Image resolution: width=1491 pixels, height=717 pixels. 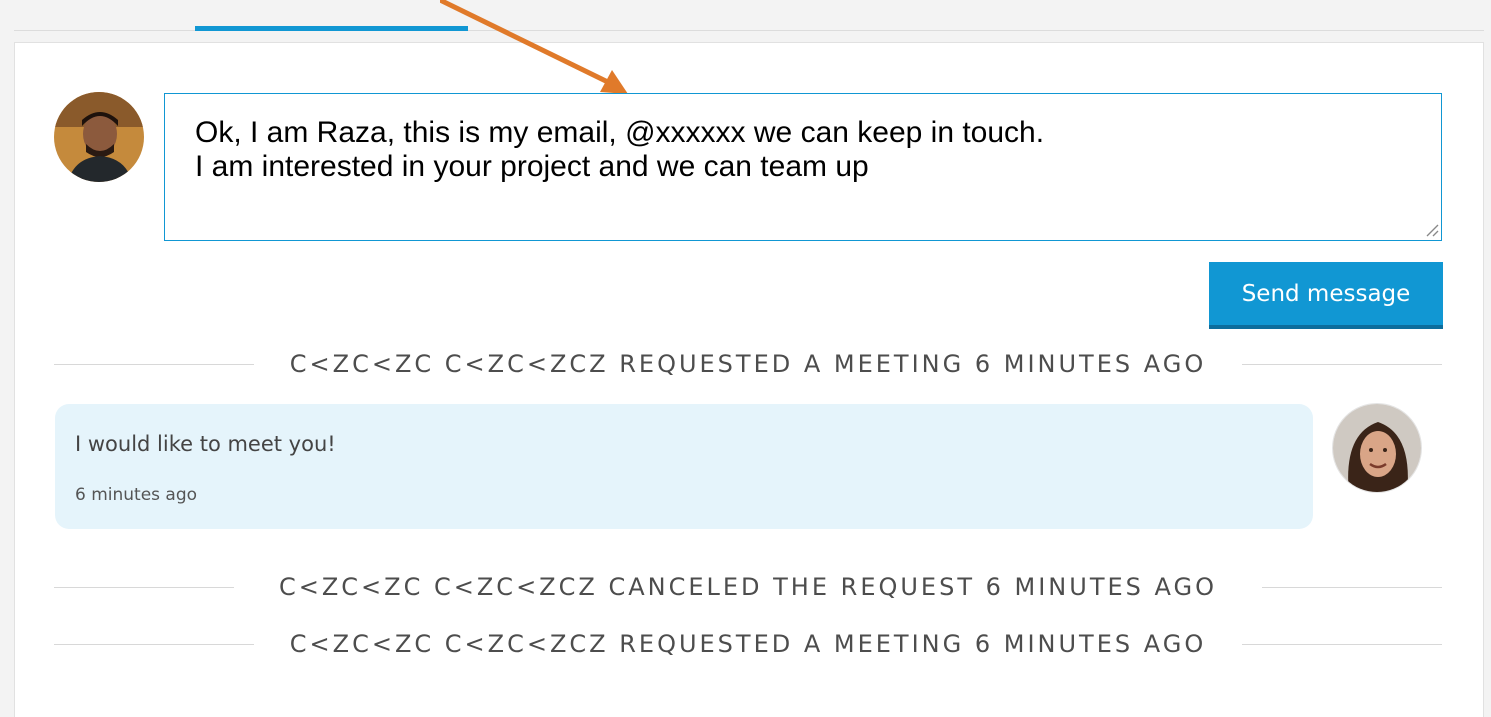 What do you see at coordinates (331, 28) in the screenshot?
I see `tab-active-indicator` at bounding box center [331, 28].